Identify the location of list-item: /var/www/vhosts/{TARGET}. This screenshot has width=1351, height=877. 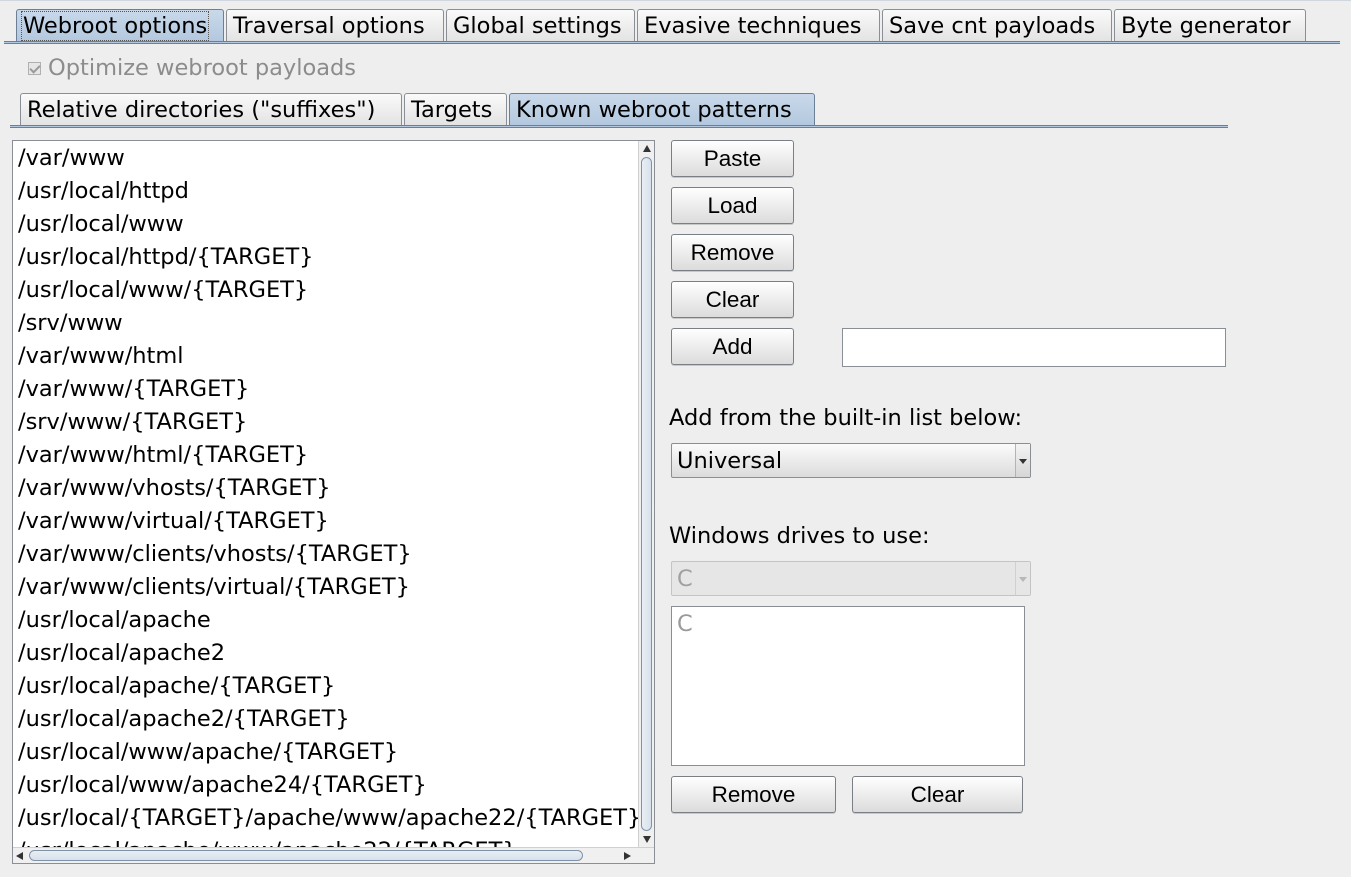
(174, 488).